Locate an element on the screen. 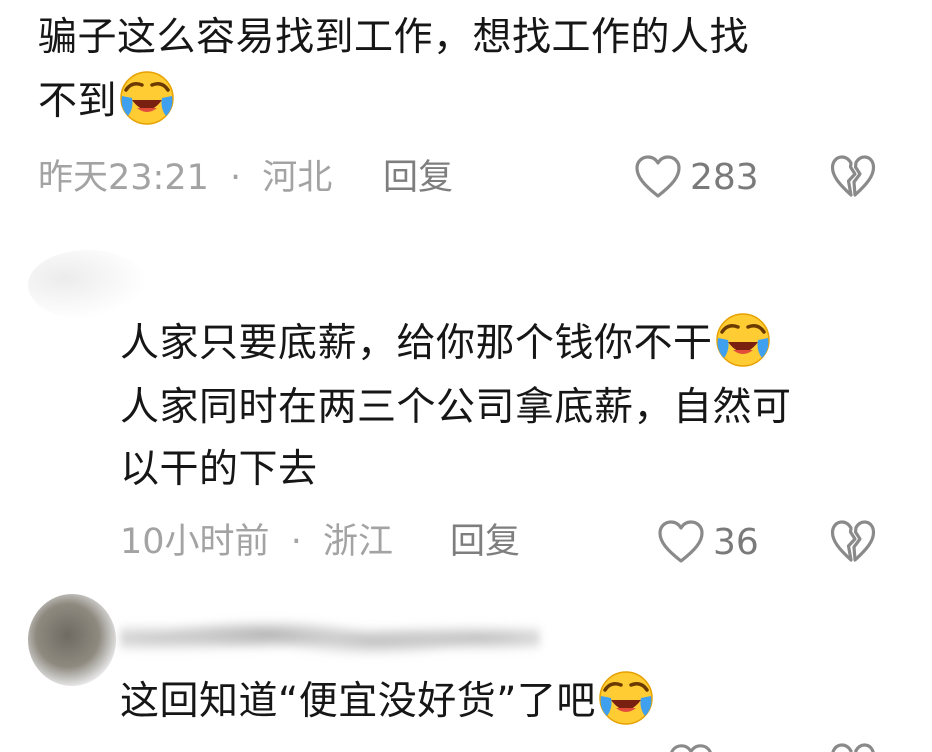 The image size is (932, 752). dislike-icon-partial is located at coordinates (853, 747).